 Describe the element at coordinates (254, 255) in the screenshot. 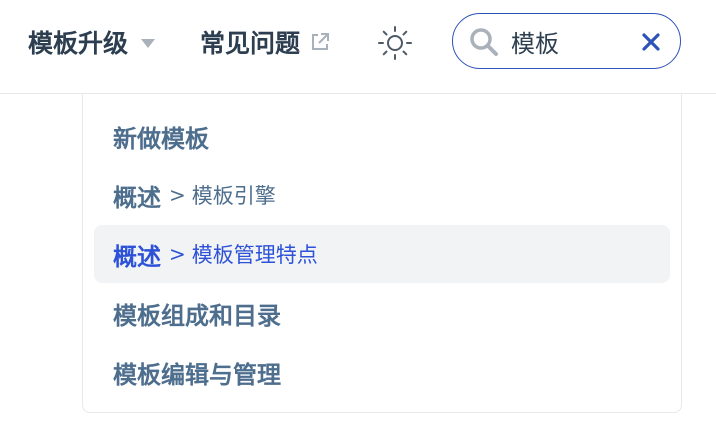

I see `suggestion-subtitle: 模板管理特点` at that location.